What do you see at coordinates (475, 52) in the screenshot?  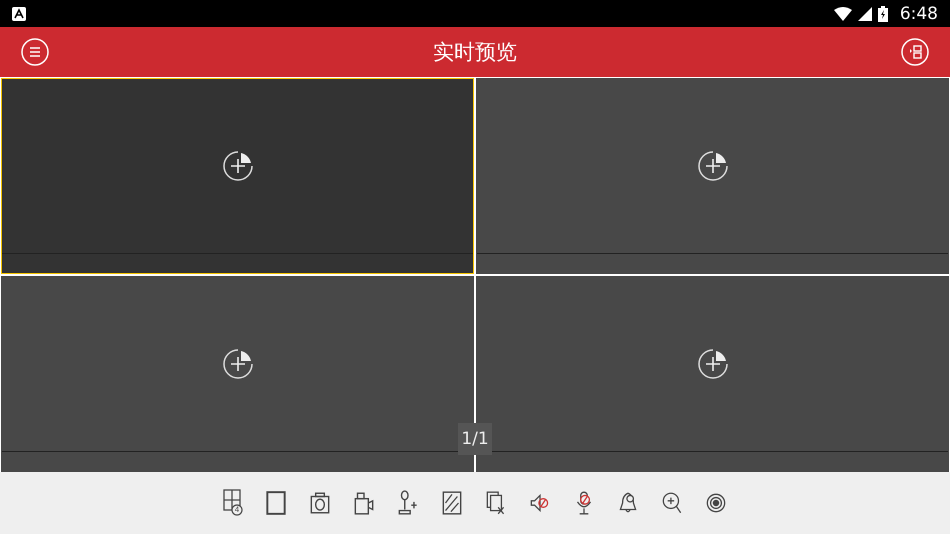 I see `page-title: 实时预览` at bounding box center [475, 52].